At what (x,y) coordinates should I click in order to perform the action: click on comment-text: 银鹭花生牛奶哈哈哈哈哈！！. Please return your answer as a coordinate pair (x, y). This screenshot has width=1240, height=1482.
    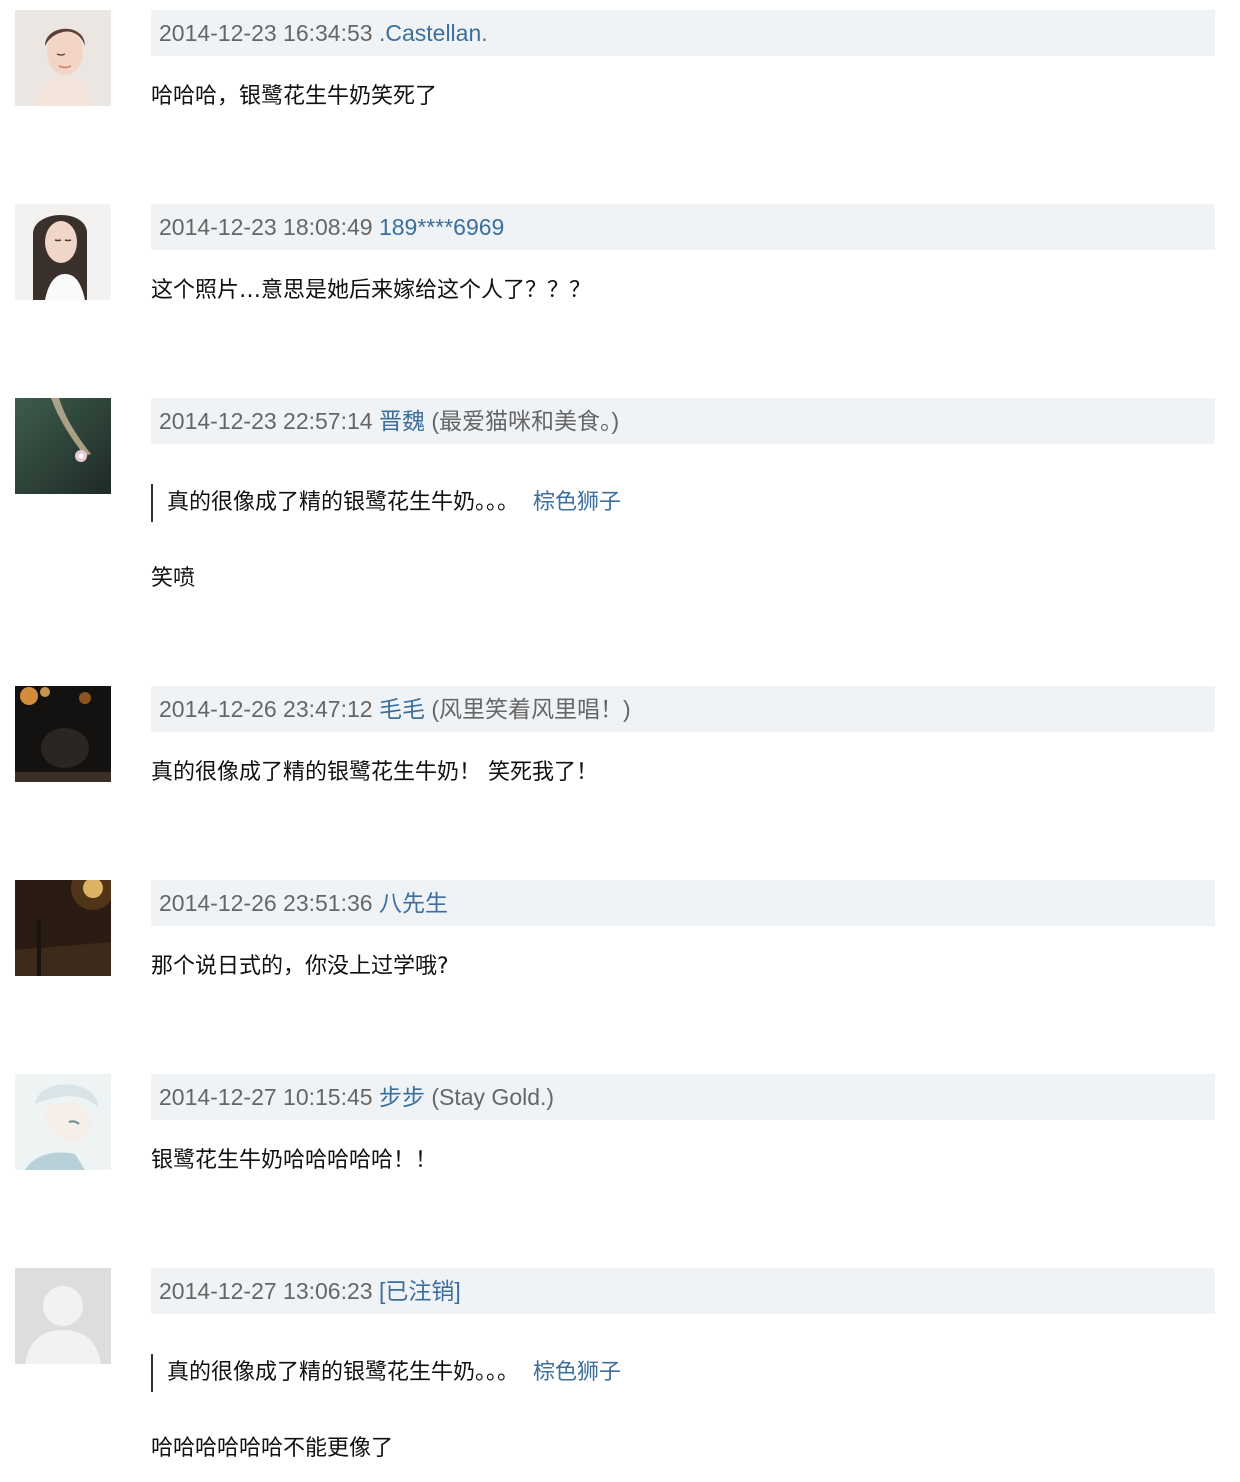
    Looking at the image, I should click on (294, 1160).